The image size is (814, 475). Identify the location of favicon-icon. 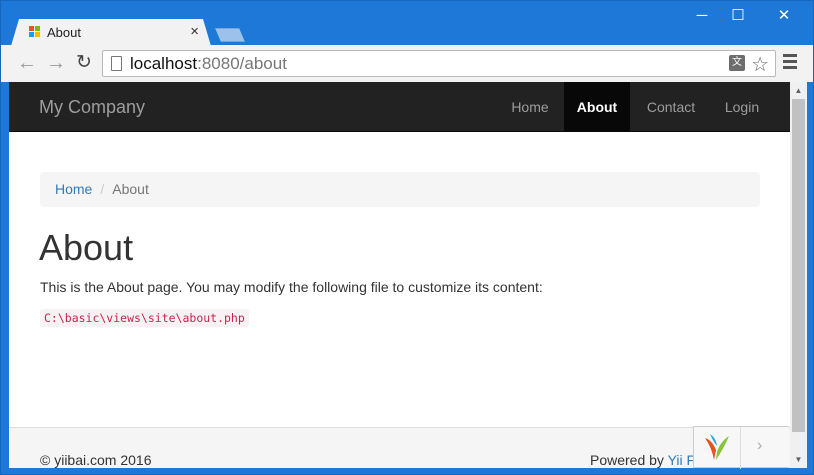
(35, 32).